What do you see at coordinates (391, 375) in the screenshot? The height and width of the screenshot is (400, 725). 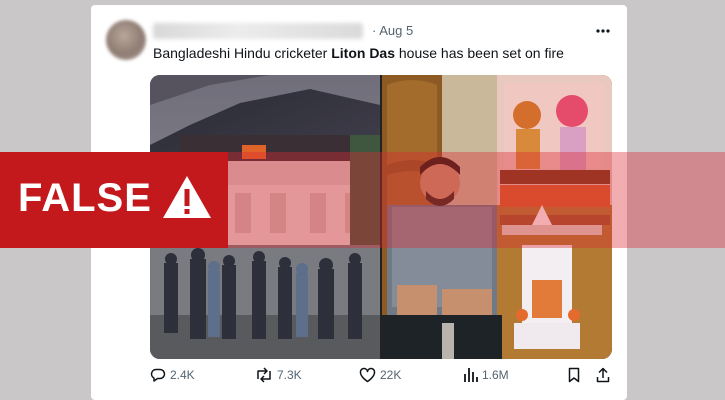 I see `like-count: 22K` at bounding box center [391, 375].